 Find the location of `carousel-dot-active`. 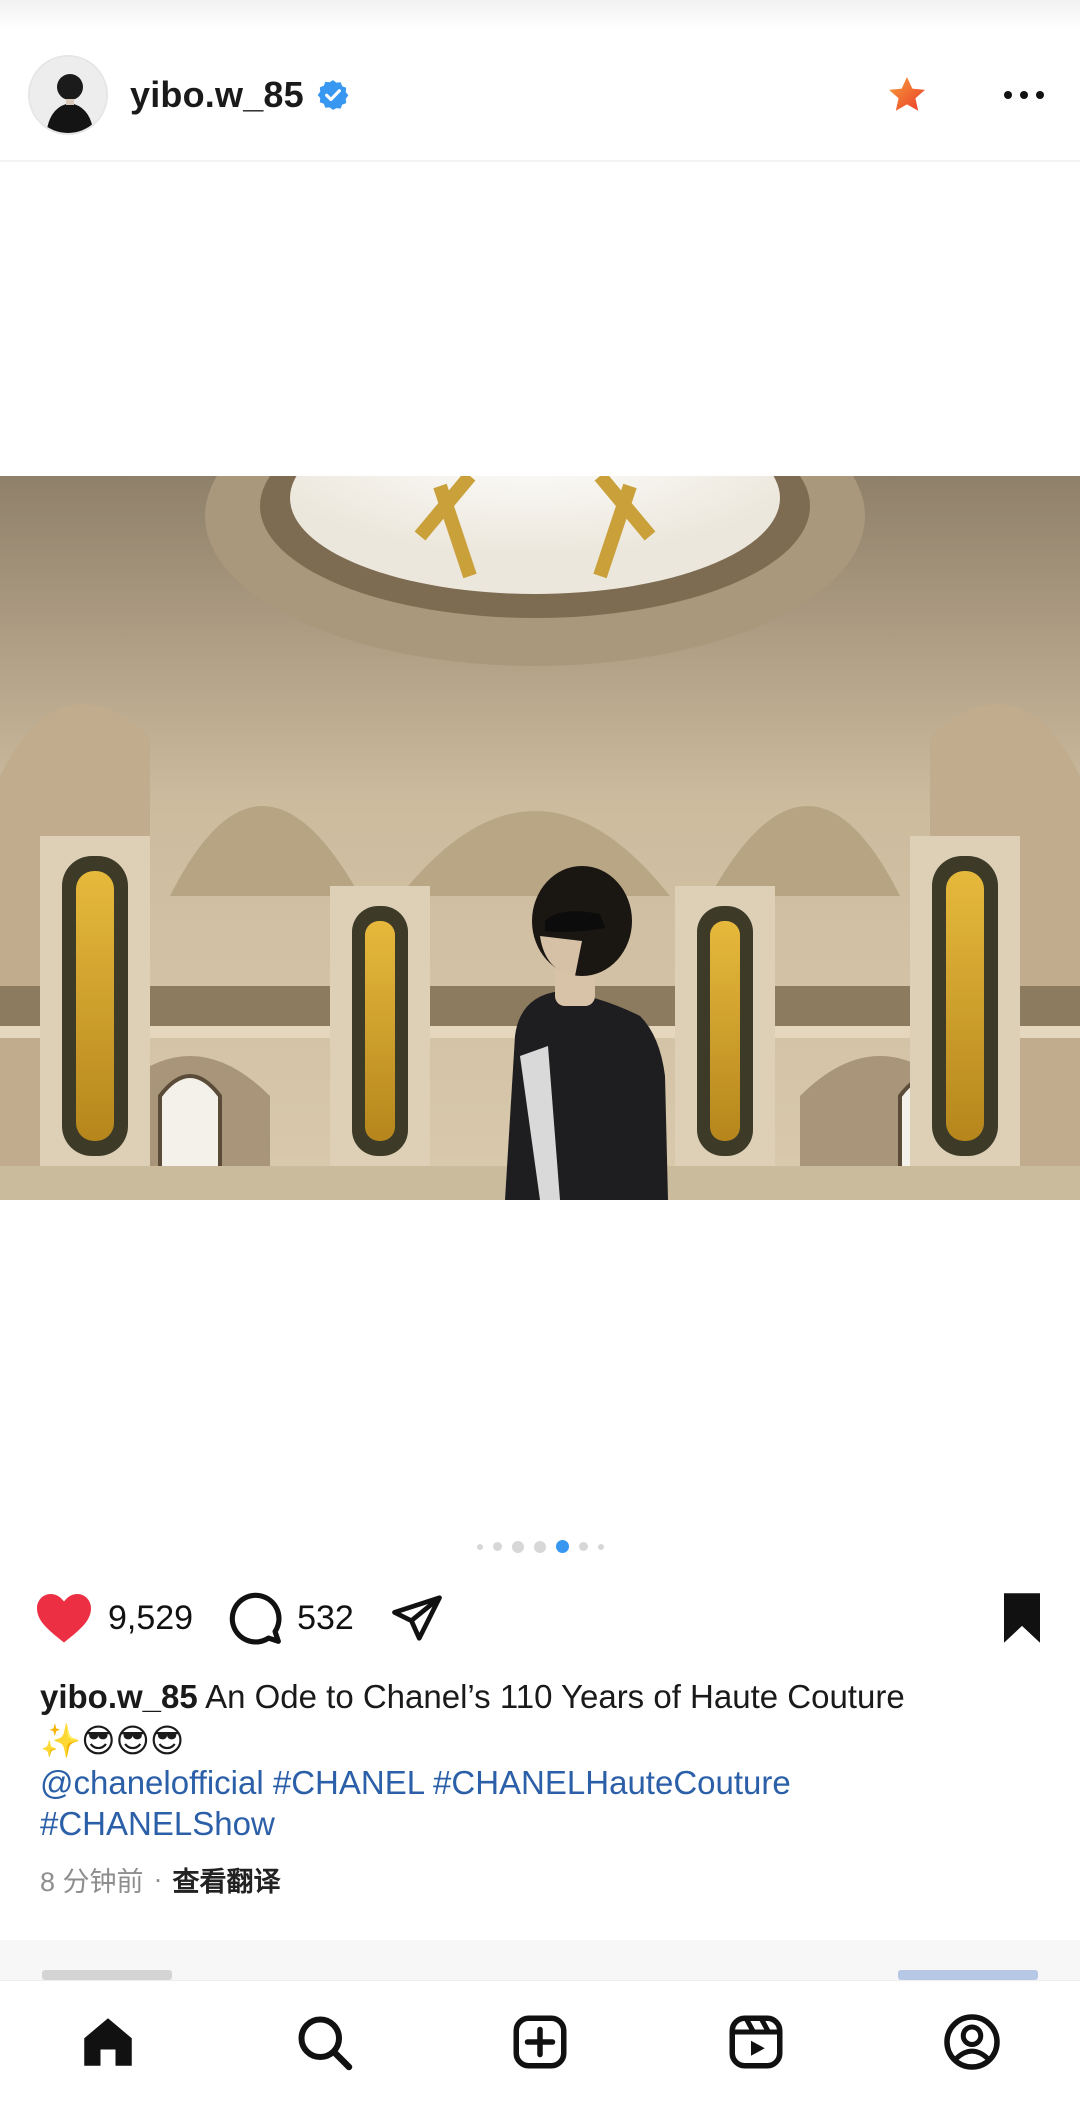

carousel-dot-active is located at coordinates (562, 1546).